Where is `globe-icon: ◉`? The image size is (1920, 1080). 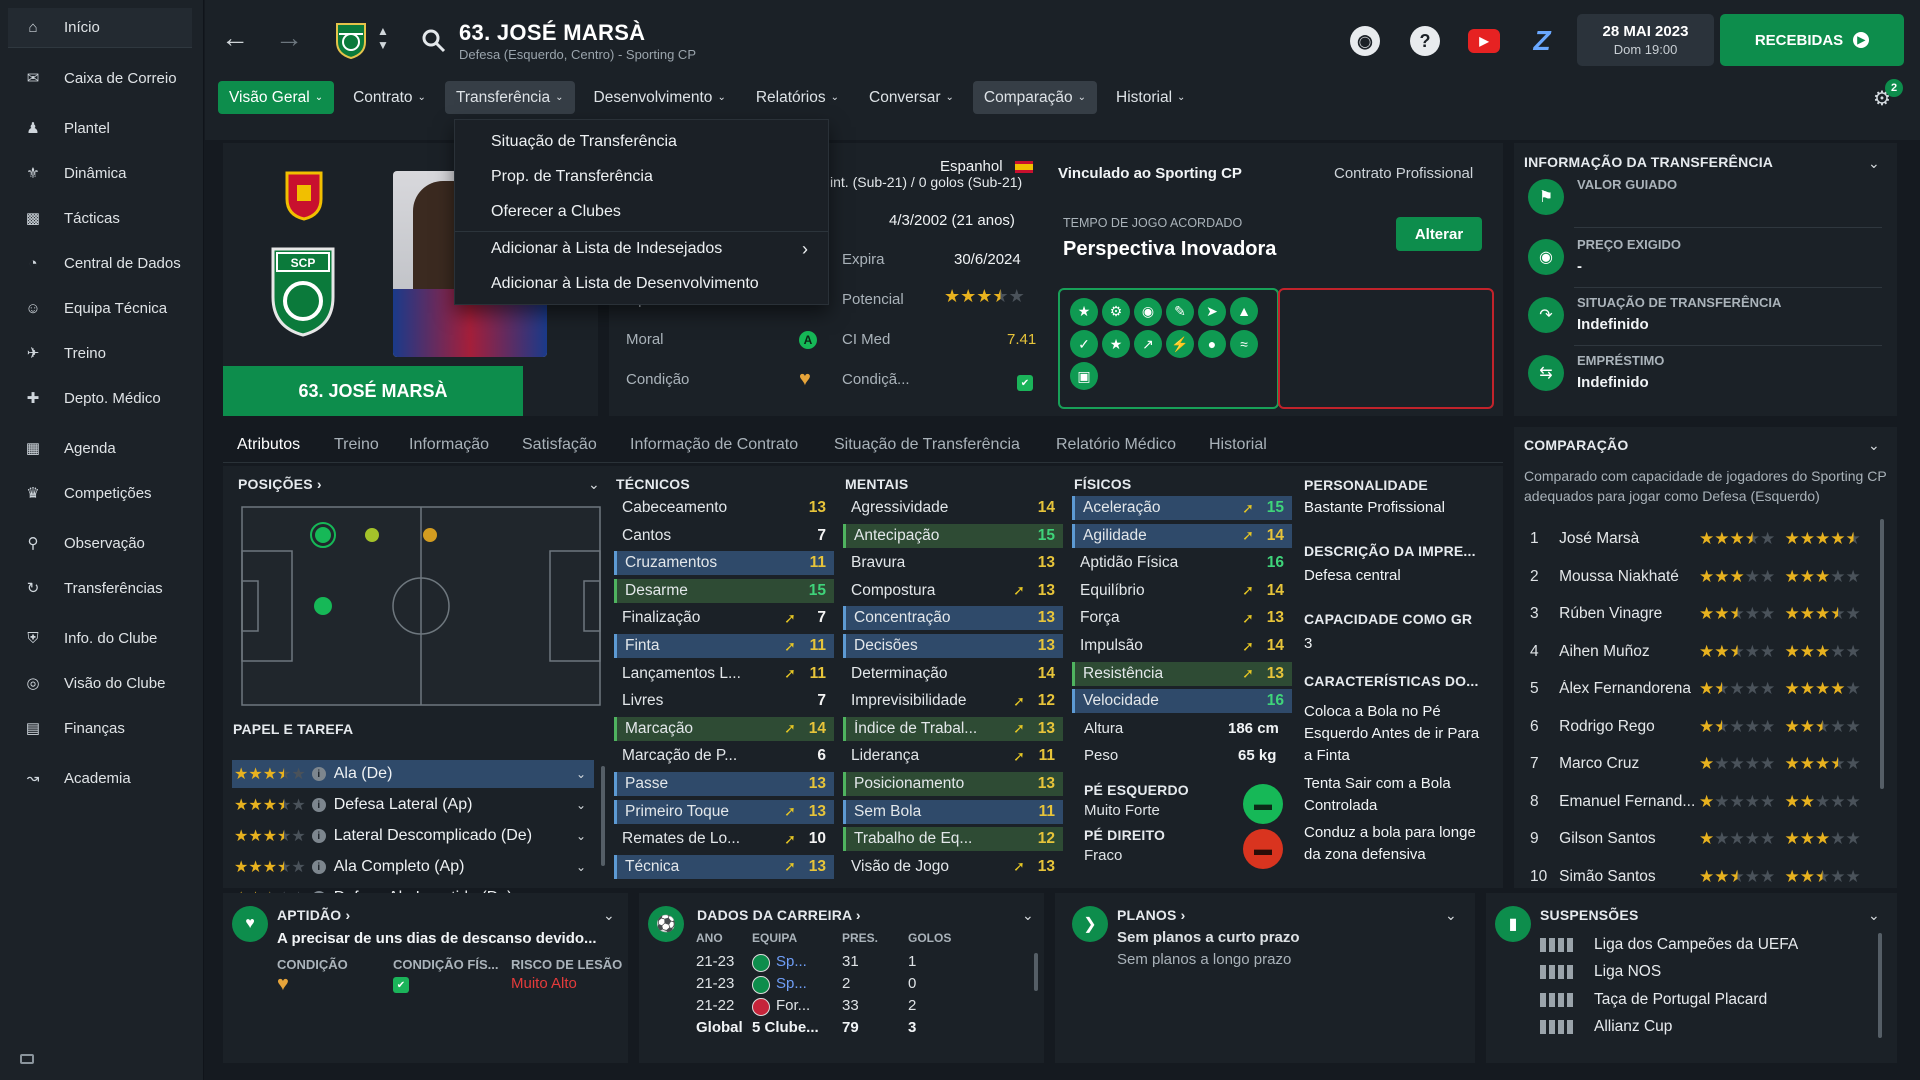
globe-icon: ◉ is located at coordinates (1365, 41).